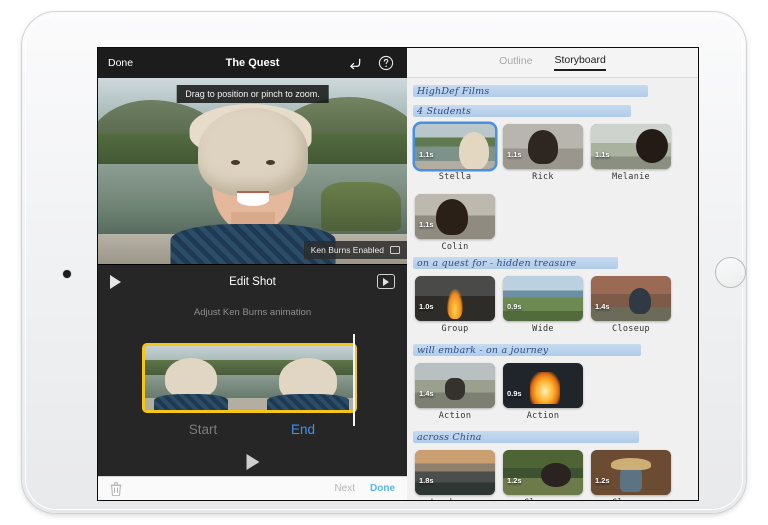  What do you see at coordinates (449, 437) in the screenshot?
I see `heading-text: across China` at bounding box center [449, 437].